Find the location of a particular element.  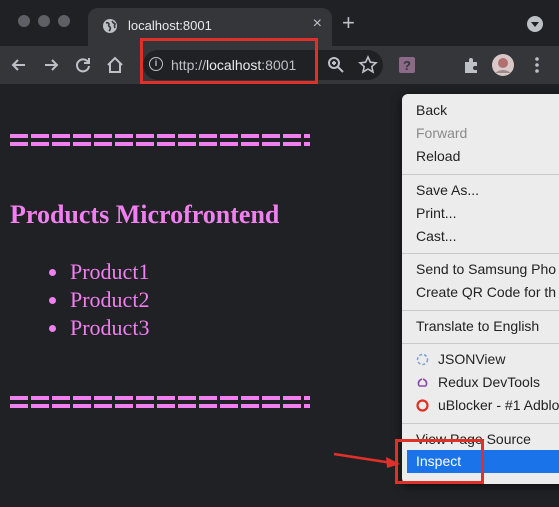

jsonview-icon is located at coordinates (422, 359).